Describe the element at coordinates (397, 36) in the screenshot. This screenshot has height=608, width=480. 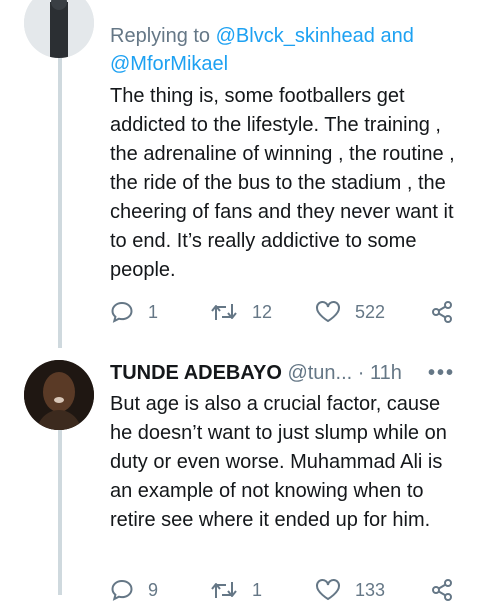
I see `and-label: and` at that location.